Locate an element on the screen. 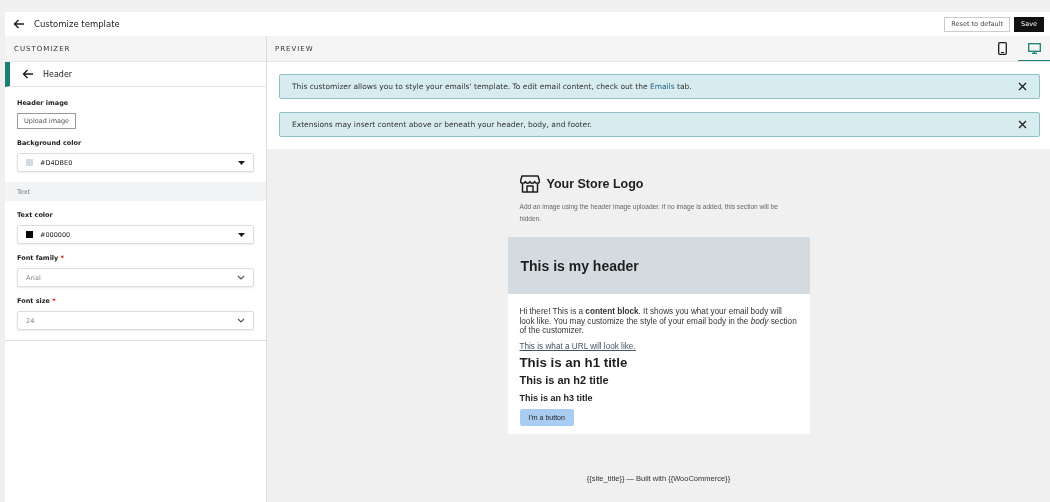  h1-title: This is an h1 title is located at coordinates (573, 362).